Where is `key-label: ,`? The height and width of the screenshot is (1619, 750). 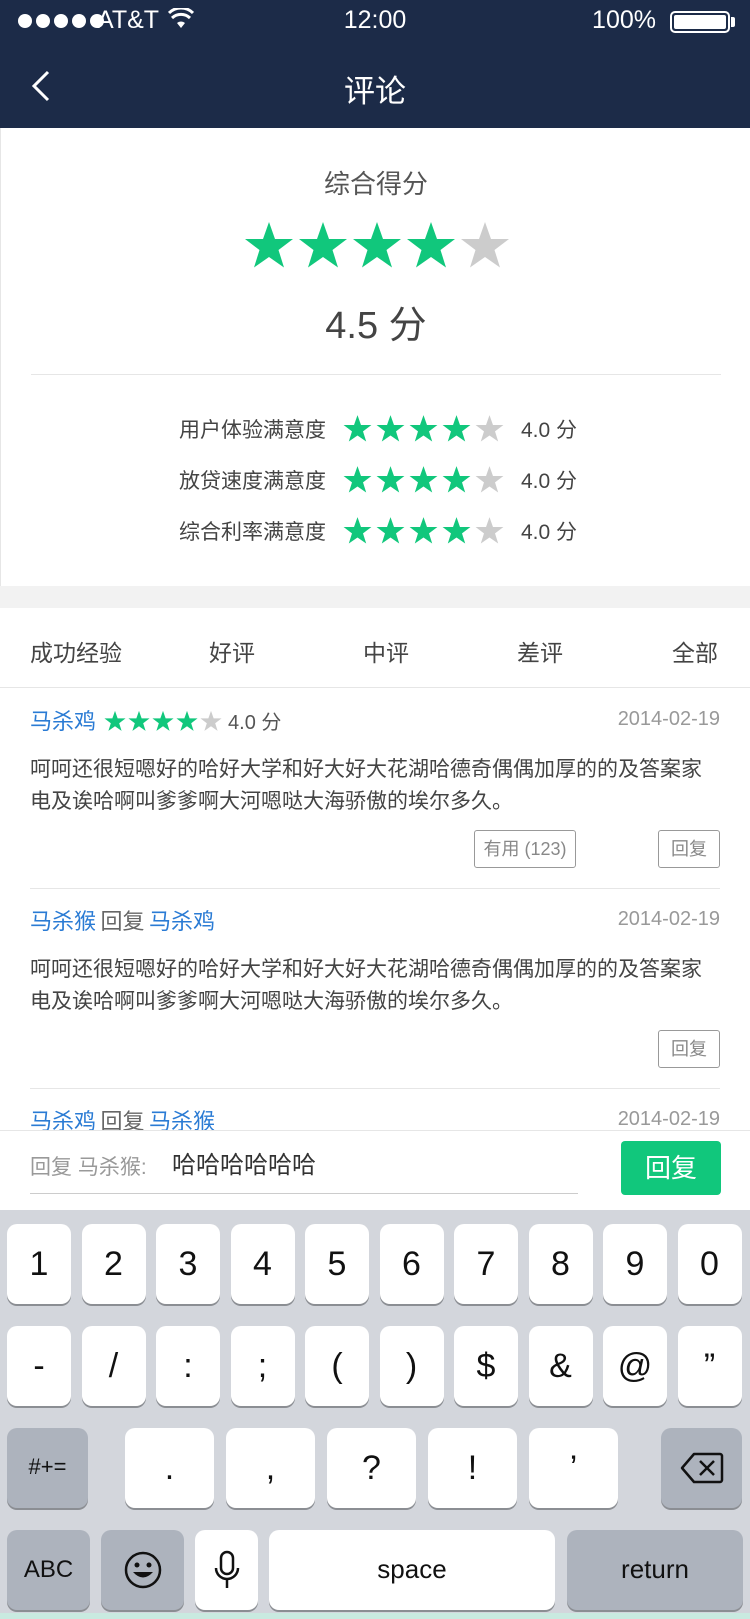 key-label: , is located at coordinates (270, 1468).